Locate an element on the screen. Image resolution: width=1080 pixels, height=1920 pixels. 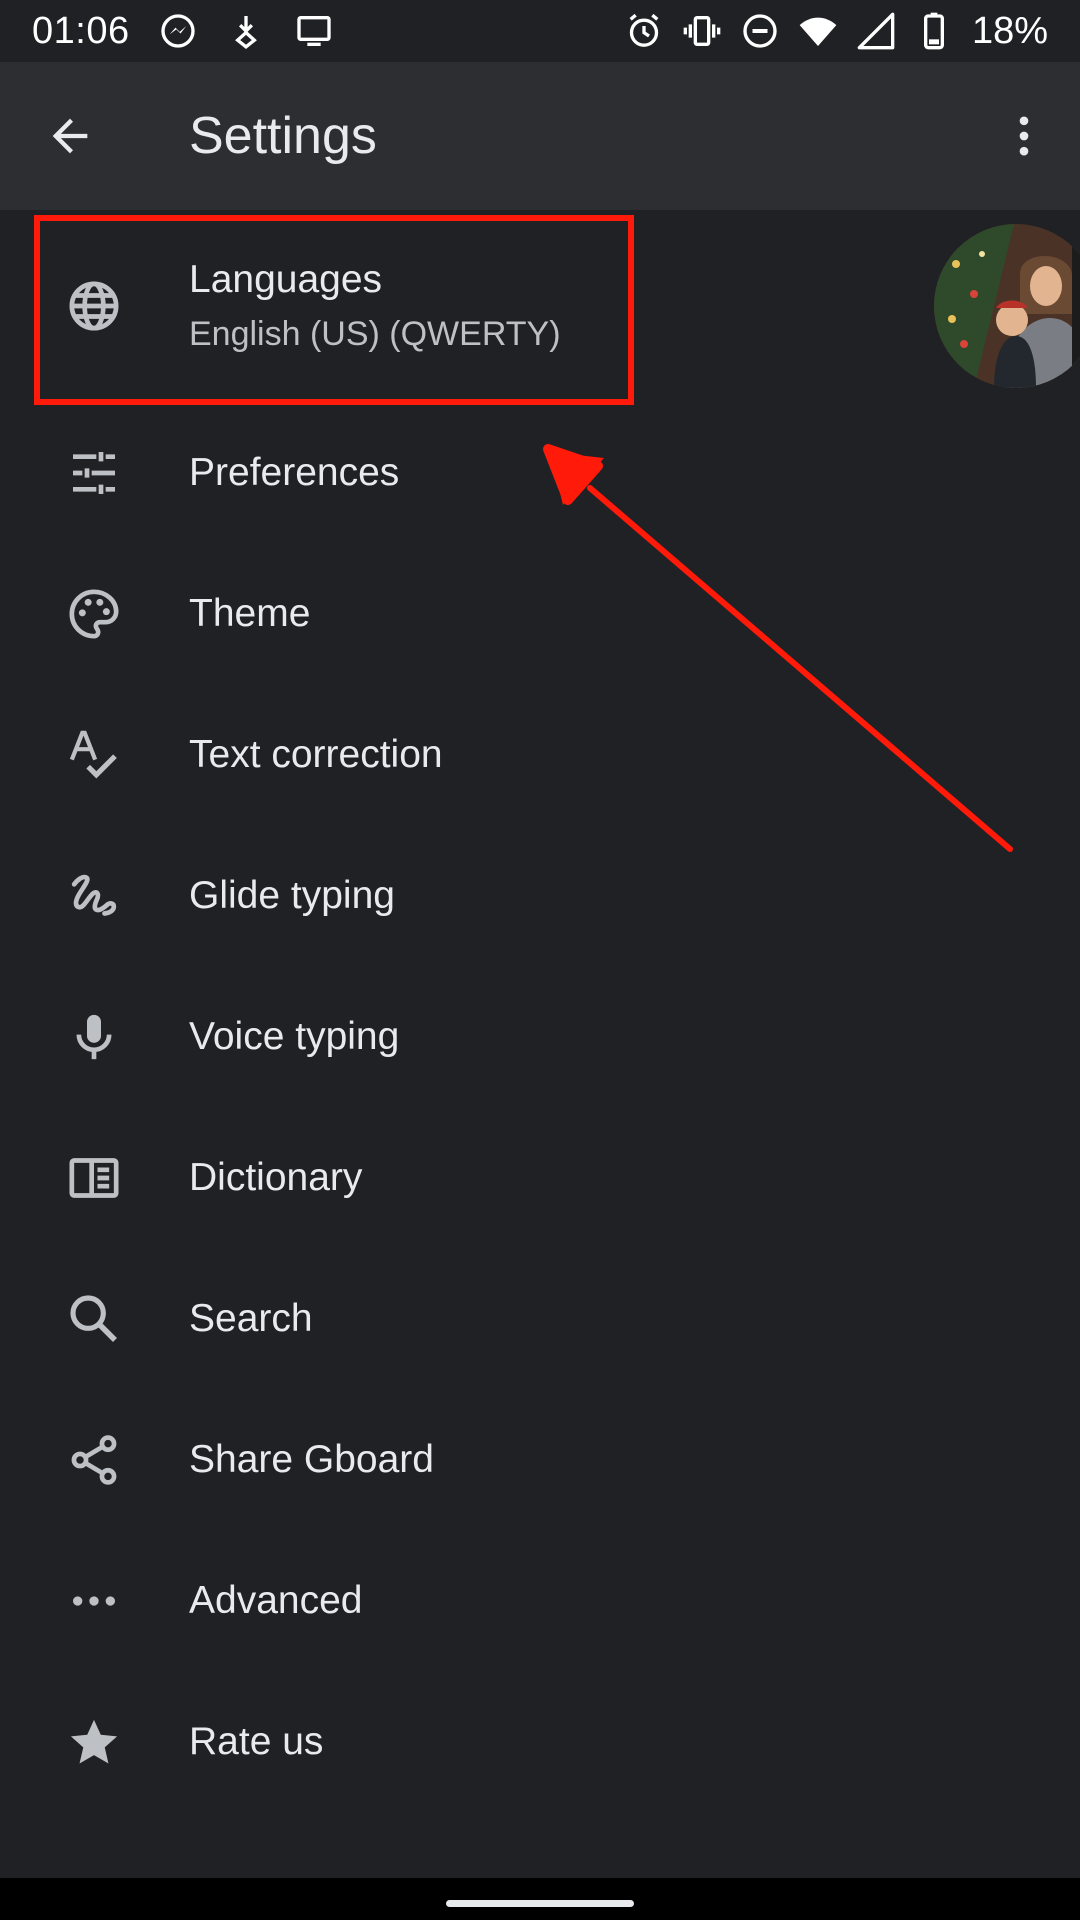
settings-item-text: Text correction is located at coordinates (316, 755).